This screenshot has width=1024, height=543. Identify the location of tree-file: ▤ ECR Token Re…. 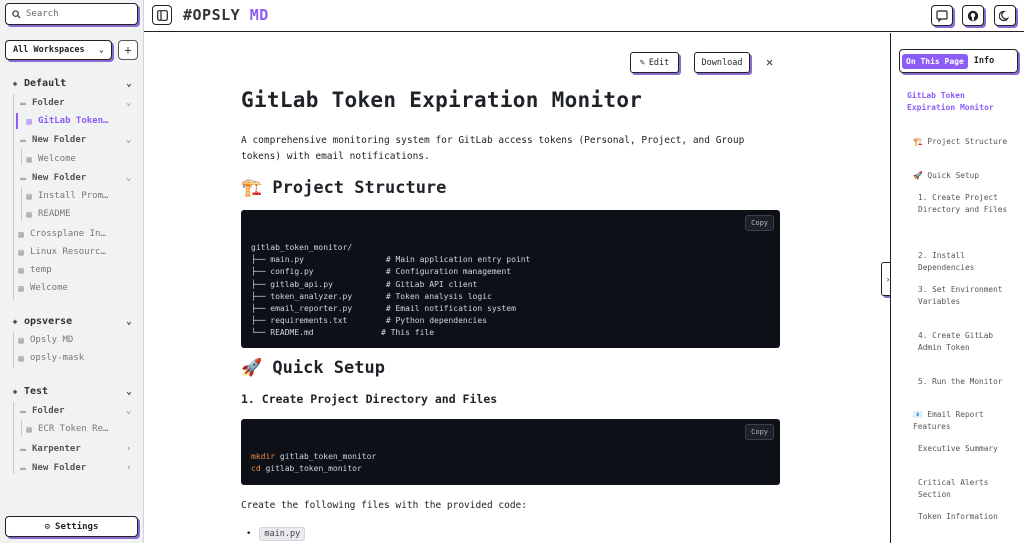
(66, 429).